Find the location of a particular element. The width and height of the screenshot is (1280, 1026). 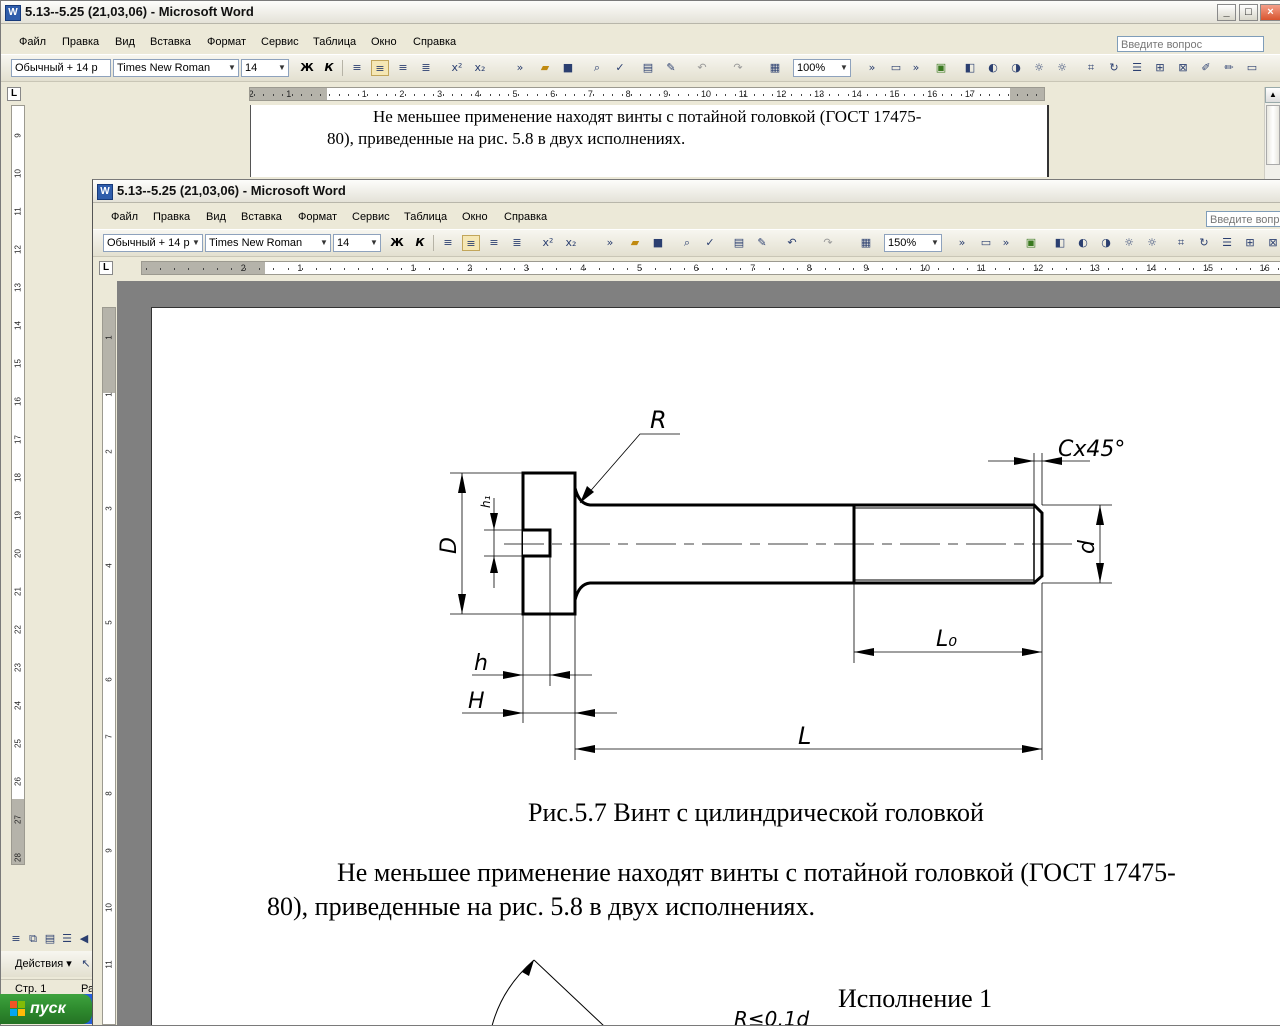

italic-icon: К is located at coordinates (329, 68).